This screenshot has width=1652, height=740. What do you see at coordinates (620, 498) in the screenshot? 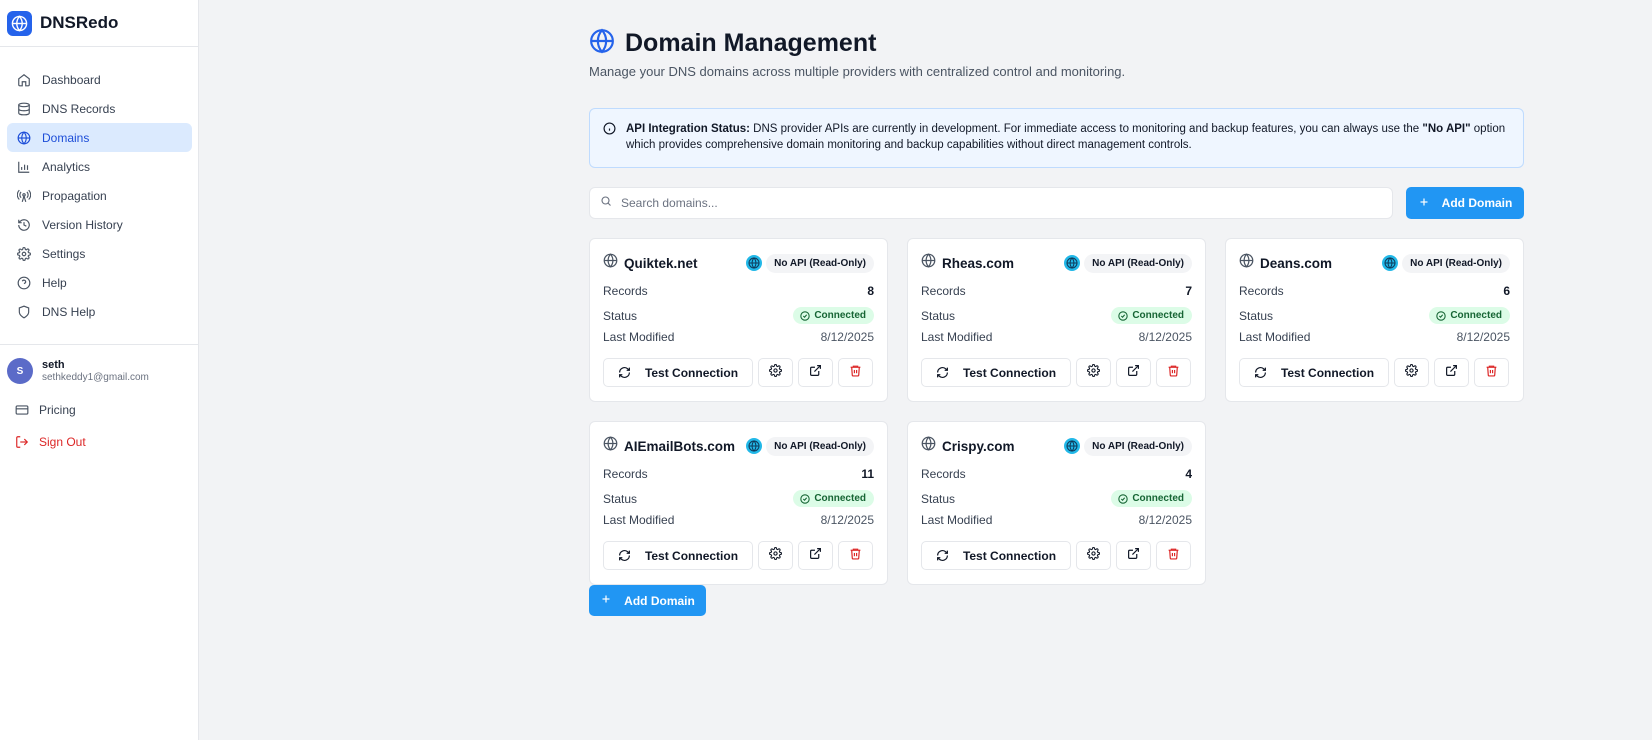
I see `status-label: Status` at bounding box center [620, 498].